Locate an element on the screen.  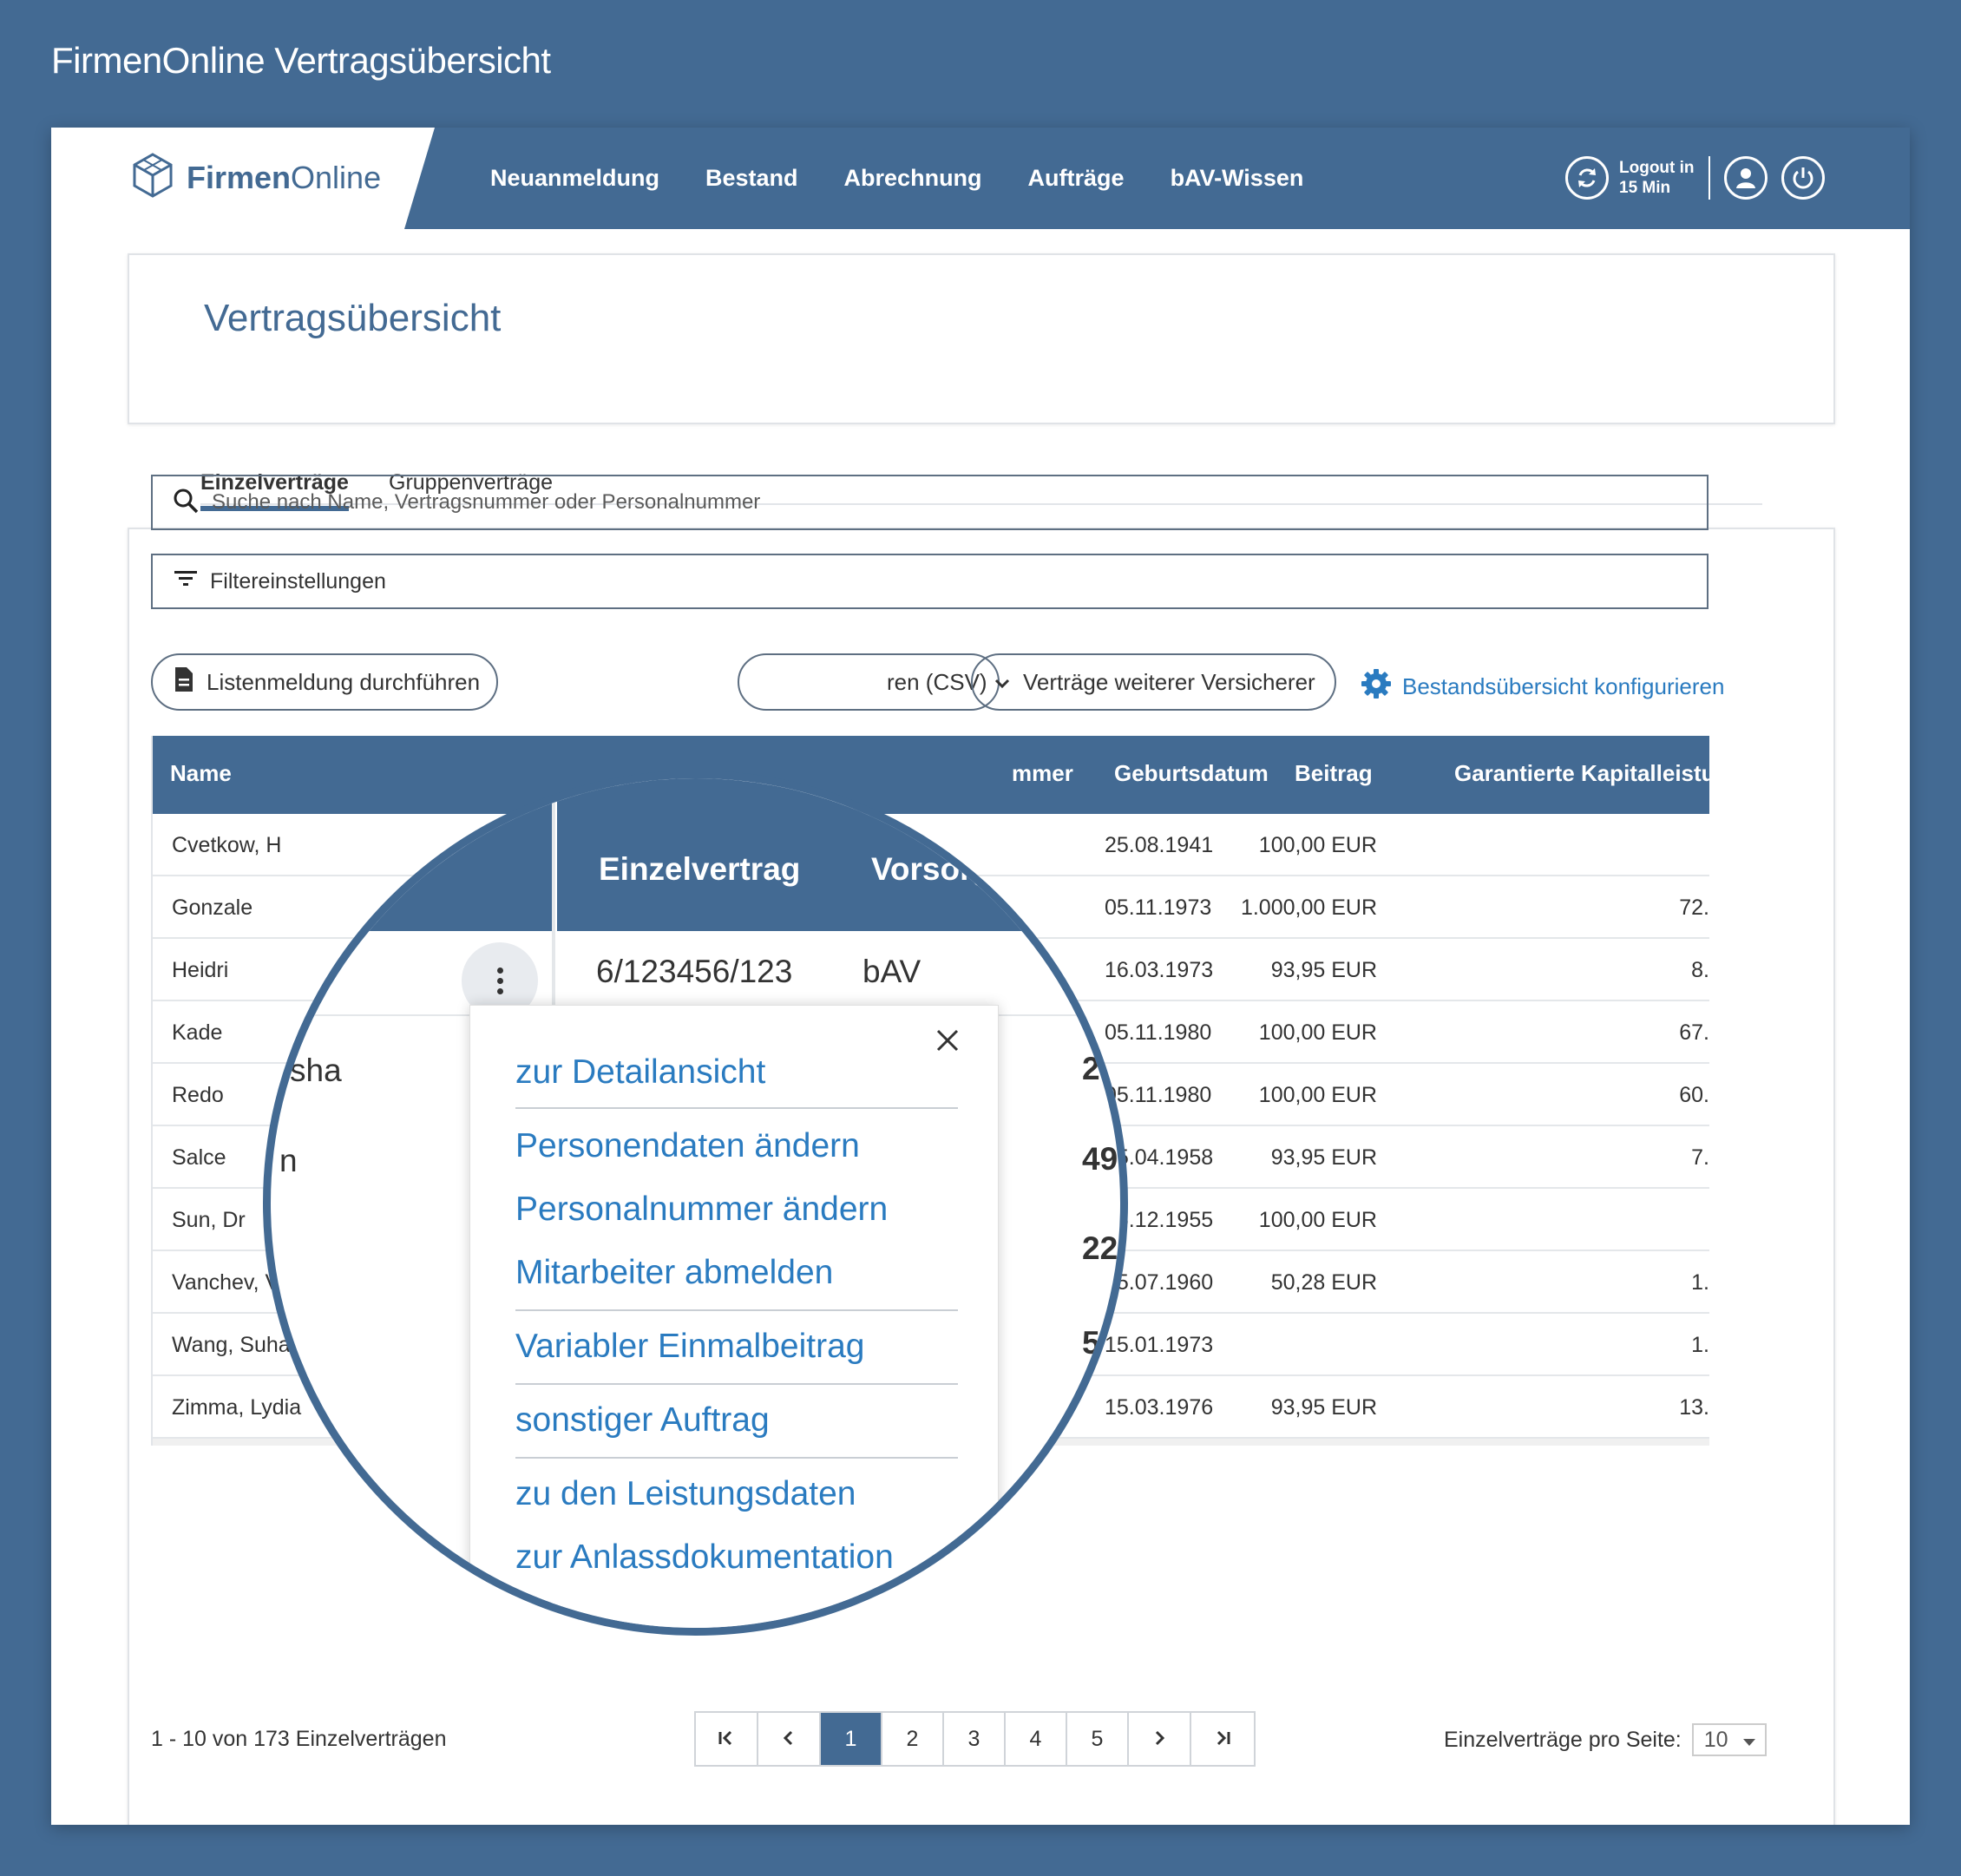
col-beitrag: Beitrag is located at coordinates (1334, 773).